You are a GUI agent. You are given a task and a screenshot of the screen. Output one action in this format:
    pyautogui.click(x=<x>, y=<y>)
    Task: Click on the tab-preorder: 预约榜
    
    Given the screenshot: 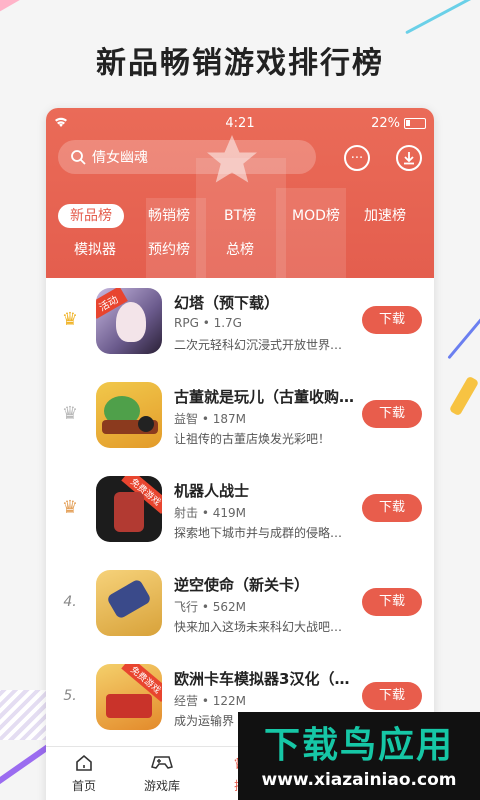 What is the action you would take?
    pyautogui.click(x=169, y=250)
    